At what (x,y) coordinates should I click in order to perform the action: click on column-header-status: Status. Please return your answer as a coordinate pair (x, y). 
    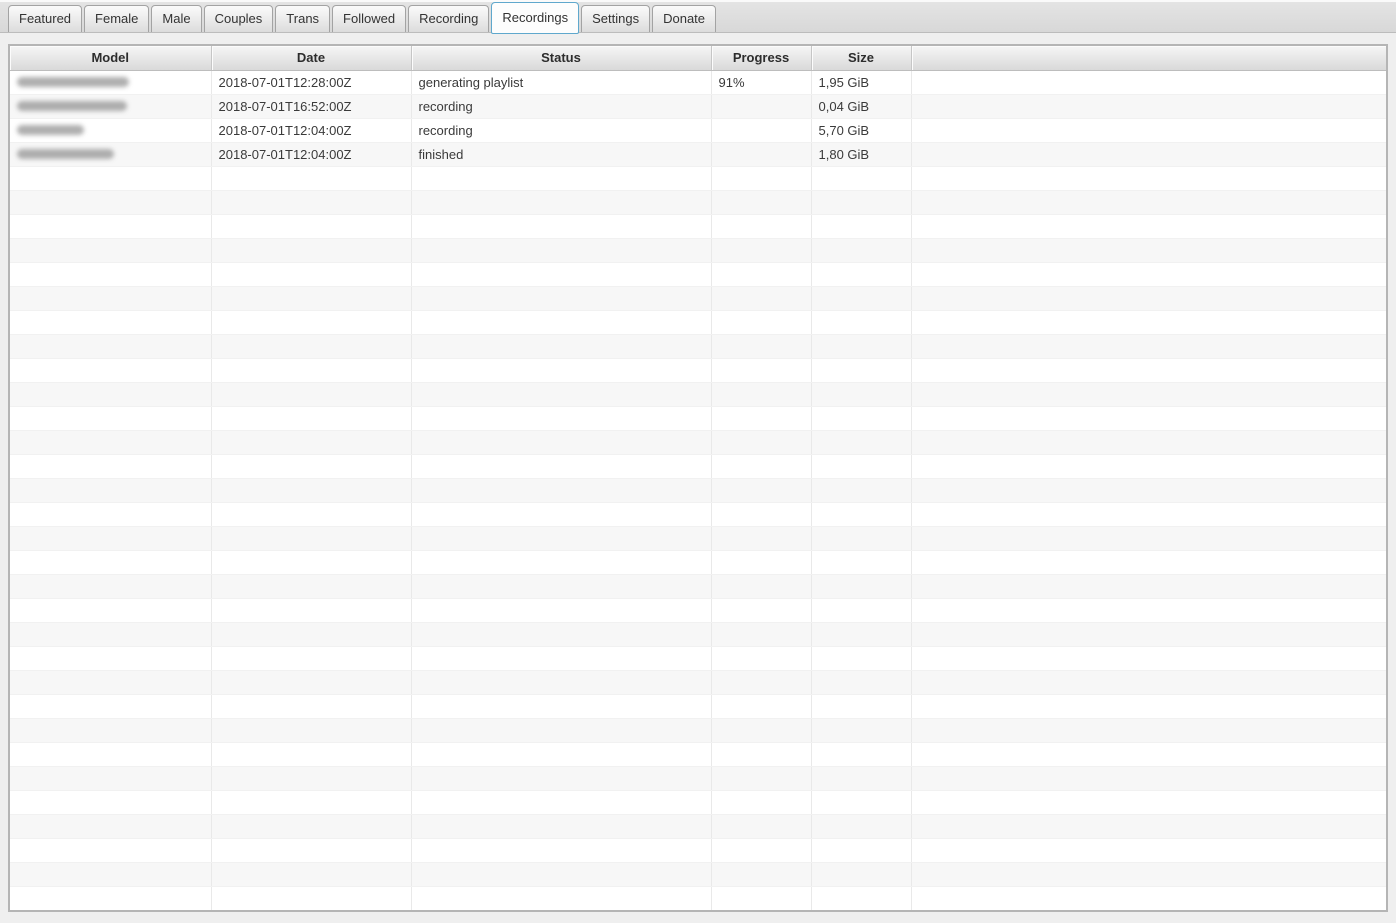
    Looking at the image, I should click on (561, 58).